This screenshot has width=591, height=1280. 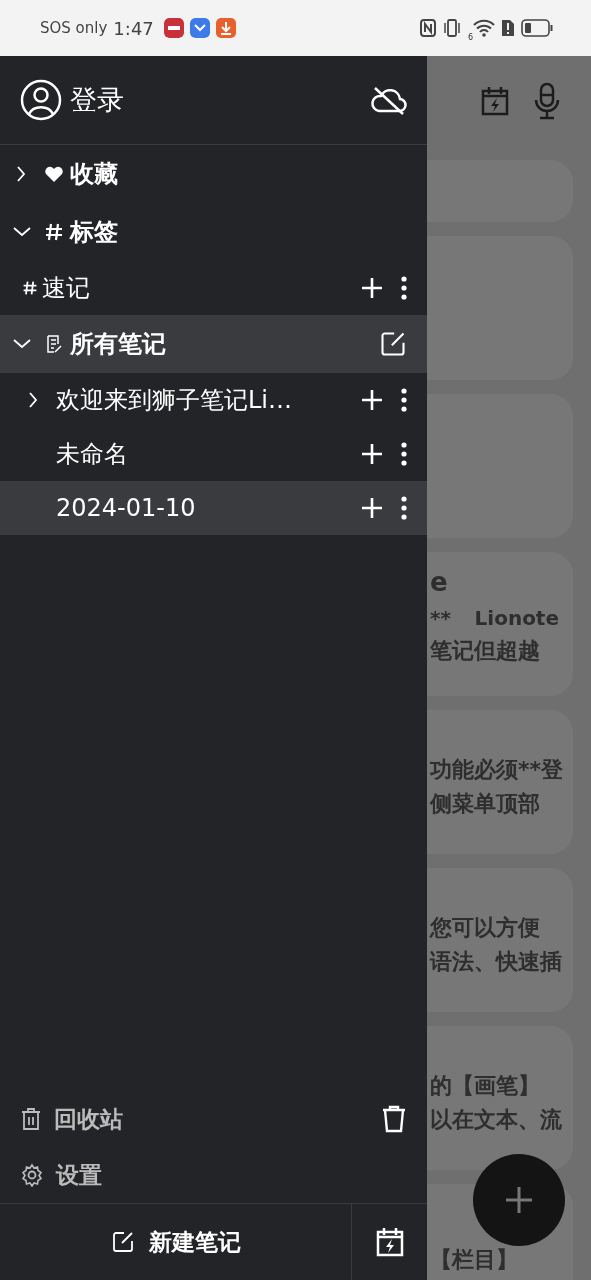 I want to click on settings-item: 设置, so click(x=213, y=1175).